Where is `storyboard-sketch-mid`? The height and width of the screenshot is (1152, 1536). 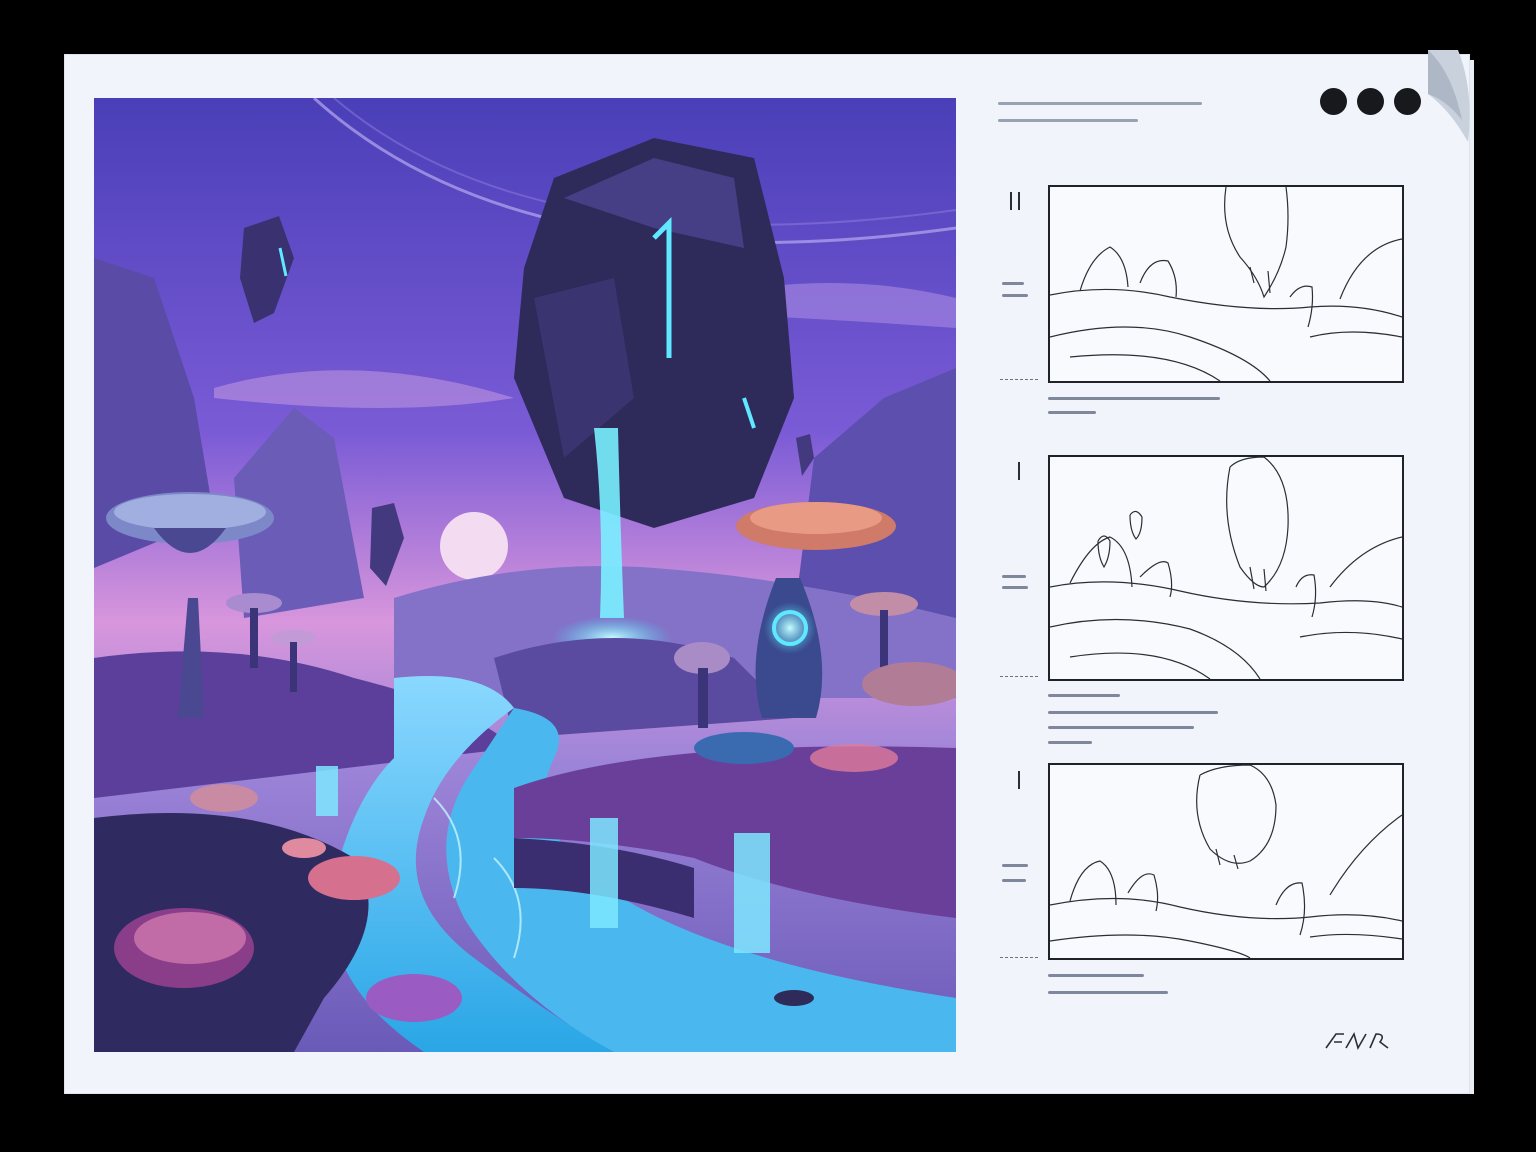 storyboard-sketch-mid is located at coordinates (1226, 568).